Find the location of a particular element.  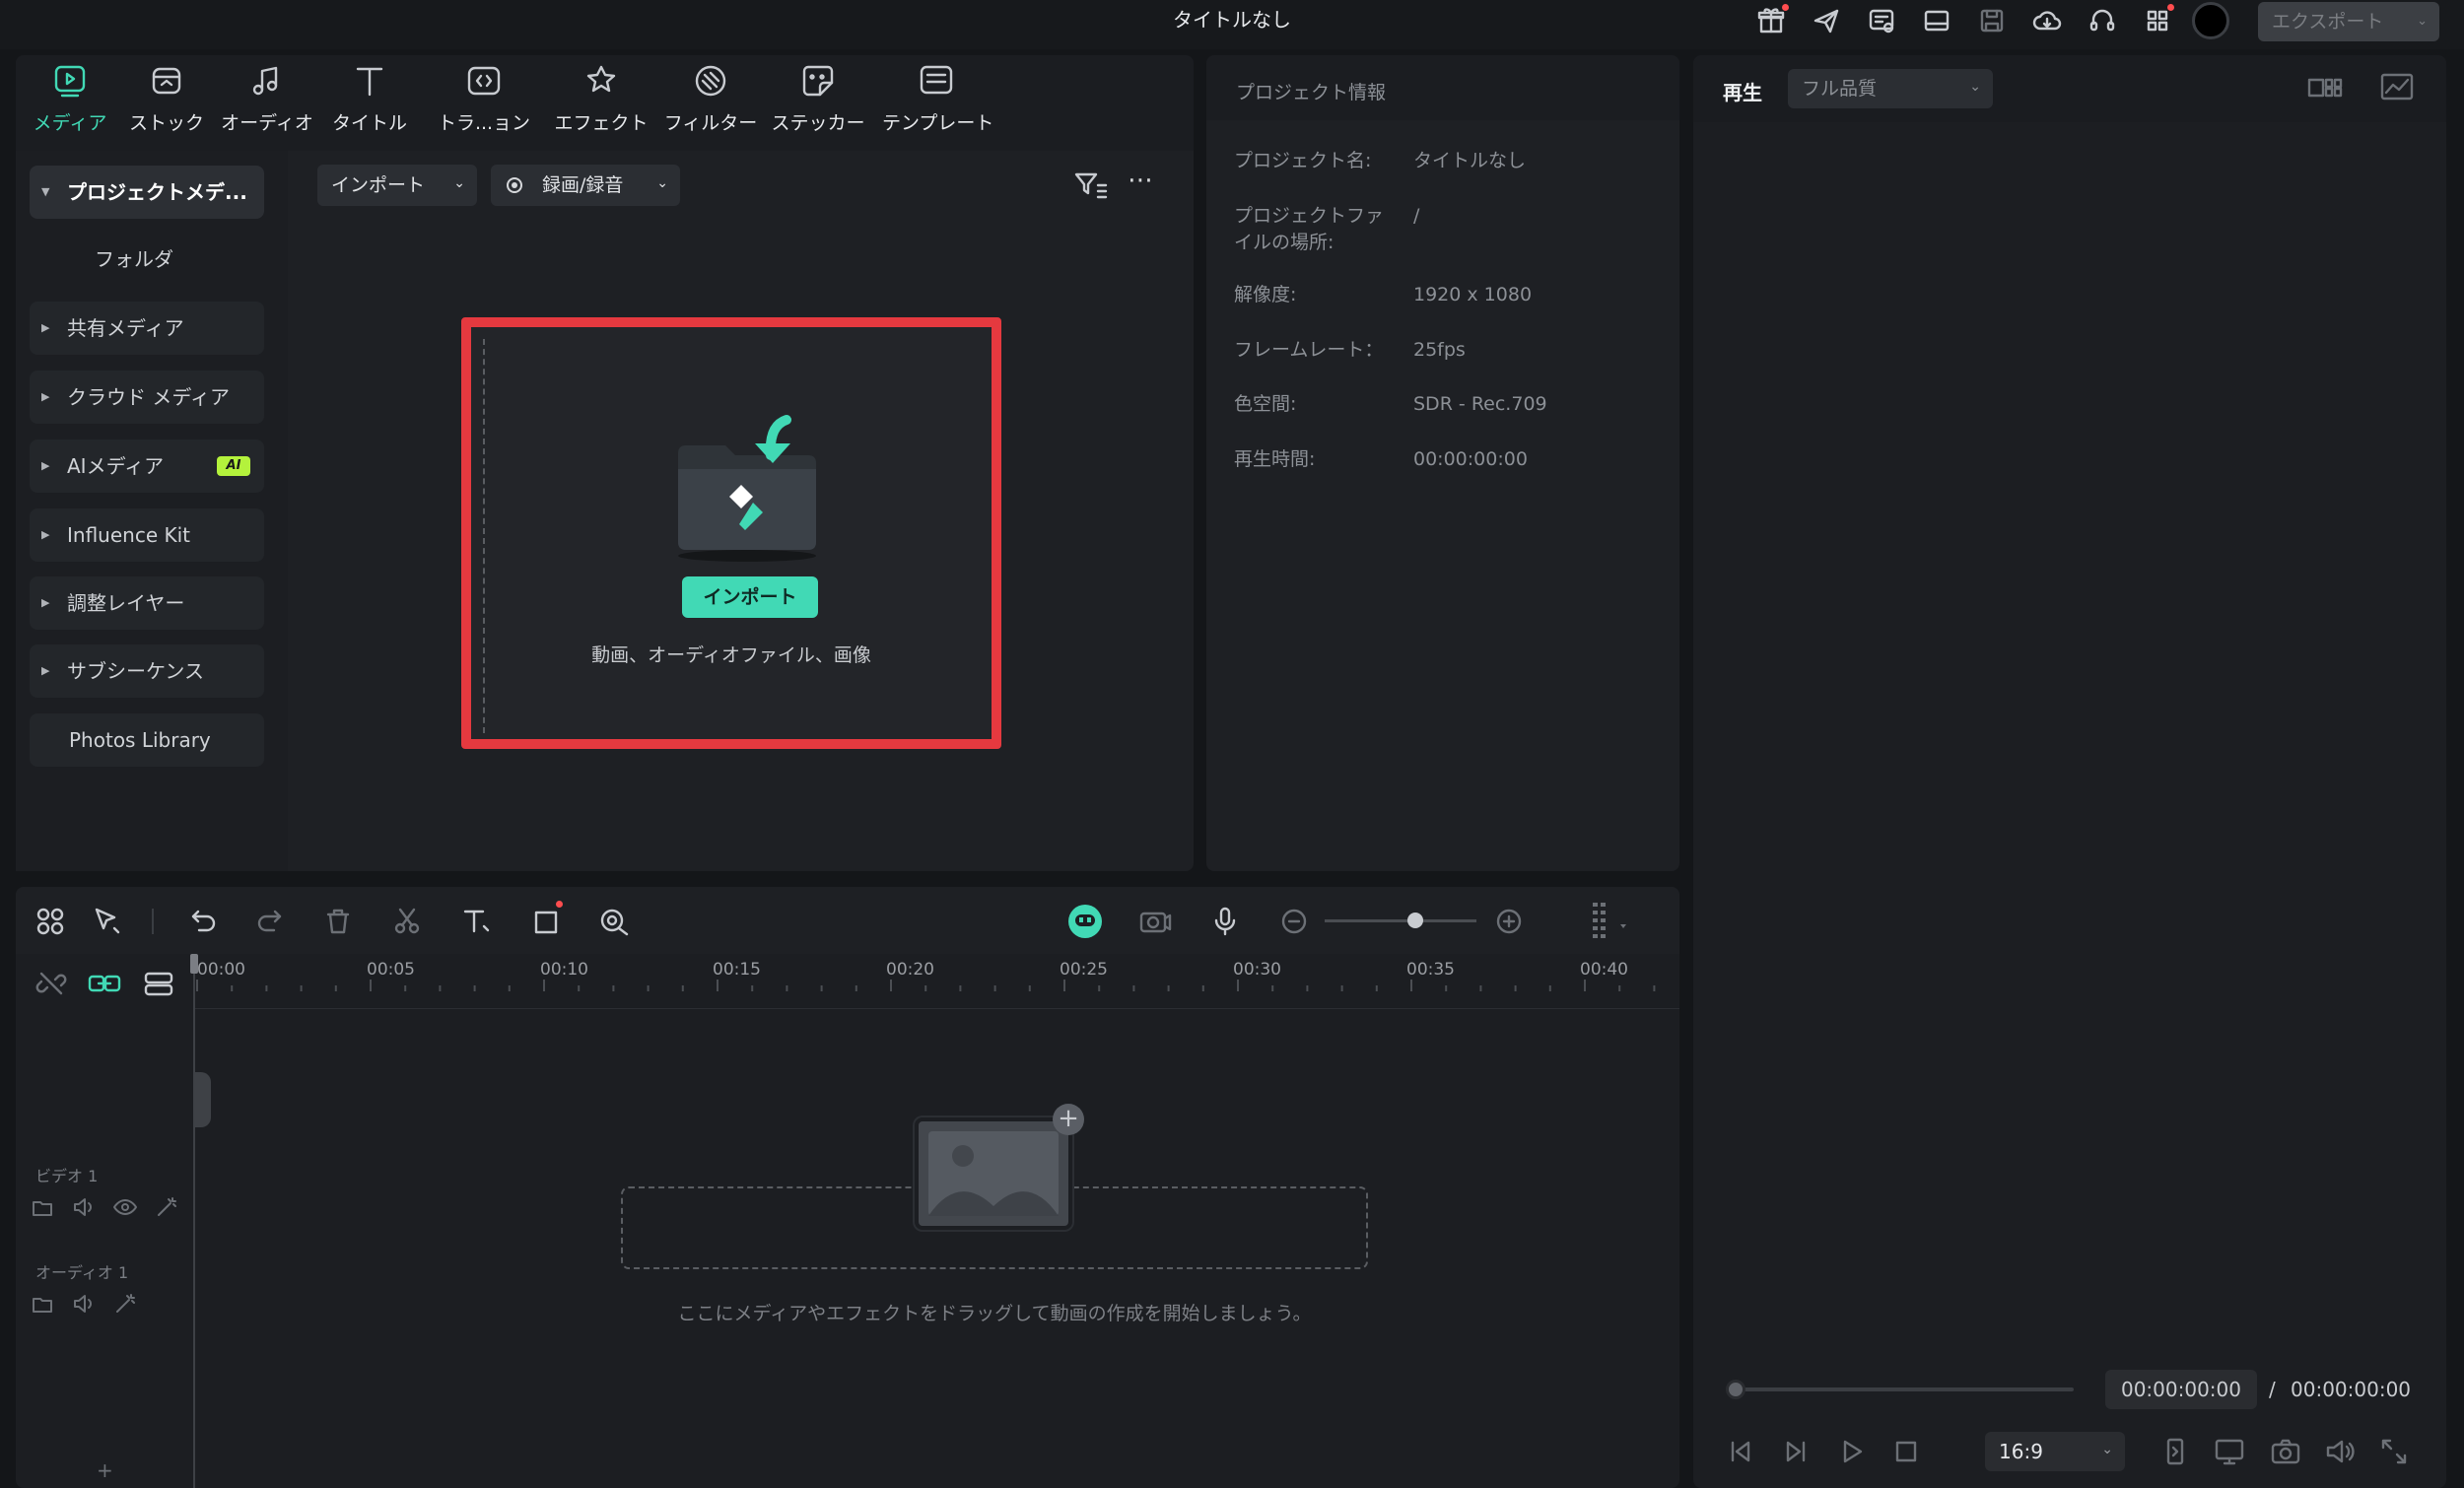

play-icon is located at coordinates (1852, 1451).